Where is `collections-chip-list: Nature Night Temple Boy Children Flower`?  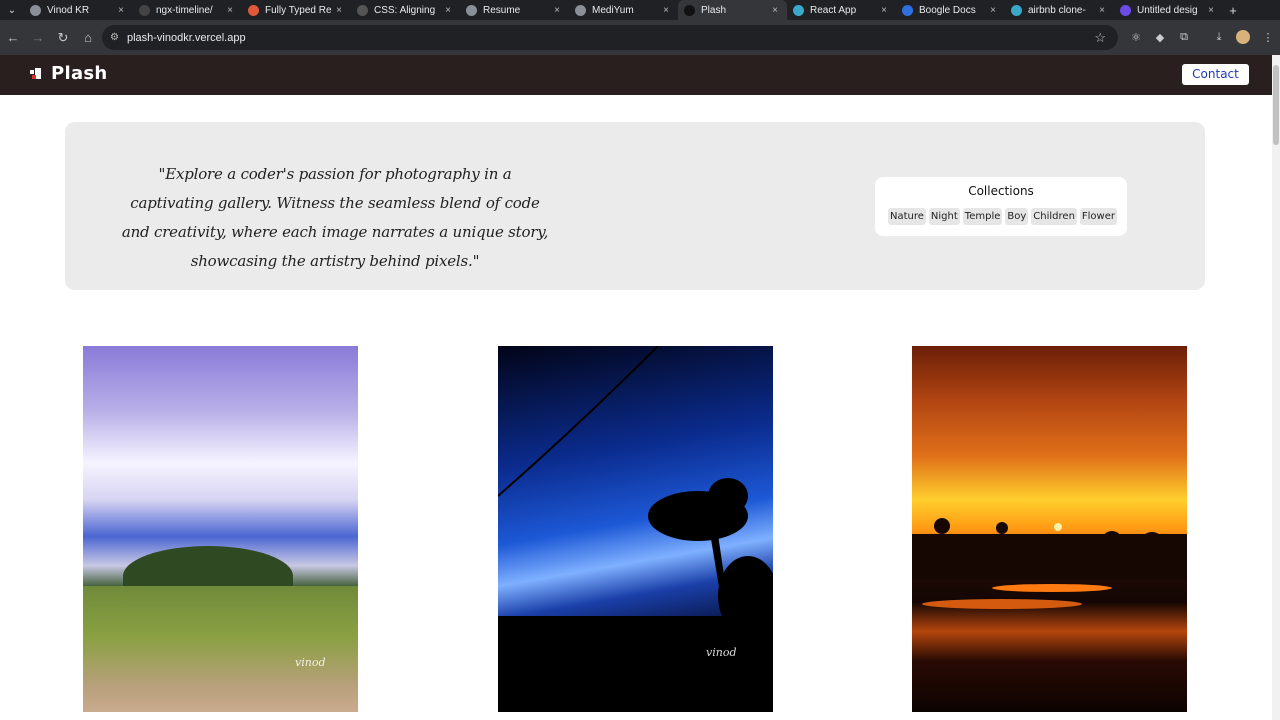 collections-chip-list: Nature Night Temple Boy Children Flower is located at coordinates (1002, 216).